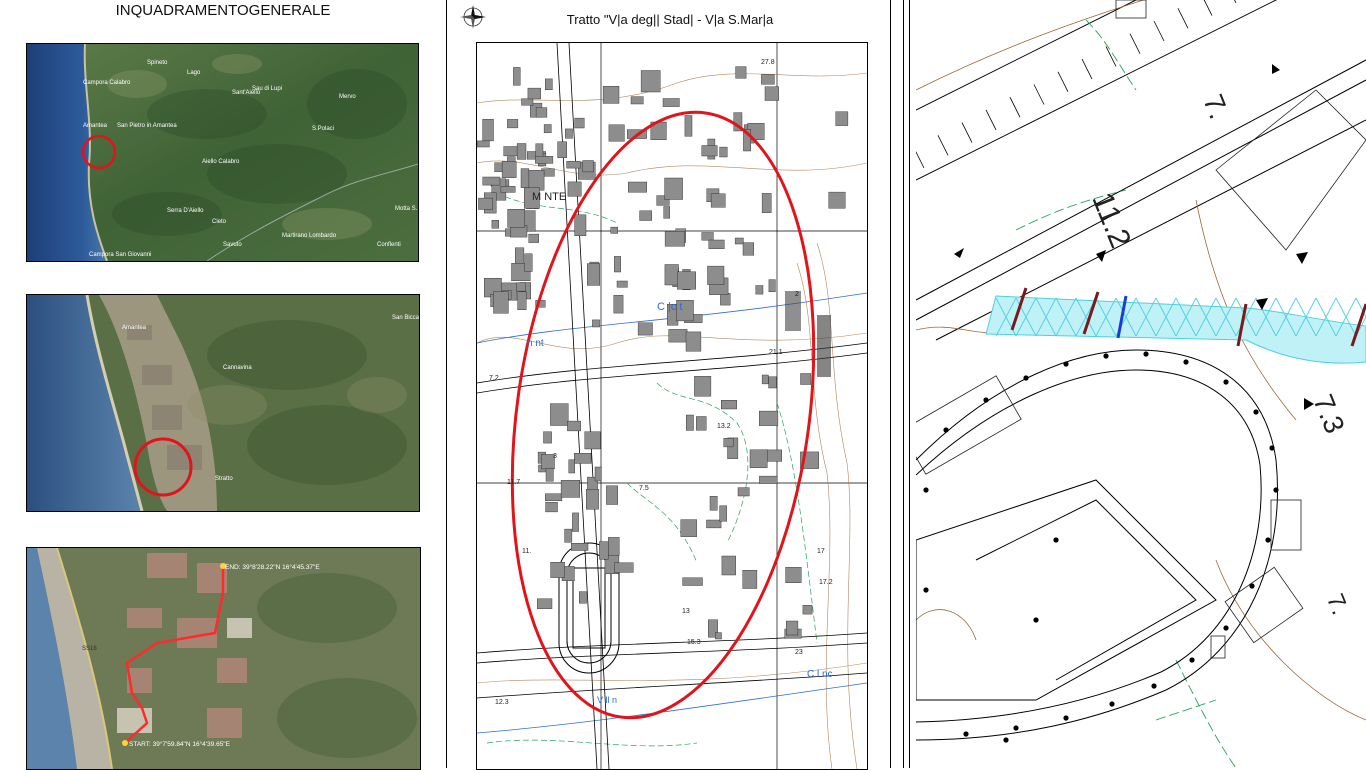 This screenshot has width=1366, height=770. What do you see at coordinates (535, 343) in the screenshot?
I see `topo-label: n nt` at bounding box center [535, 343].